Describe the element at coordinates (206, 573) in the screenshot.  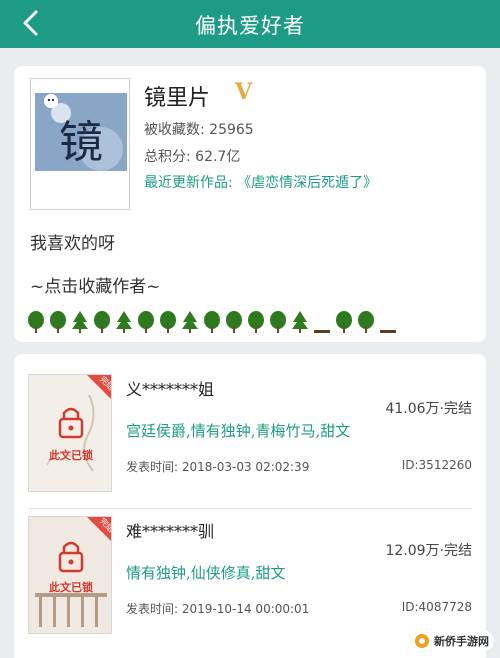
I see `book-tags: 情有独钟,仙侠修真,甜文` at that location.